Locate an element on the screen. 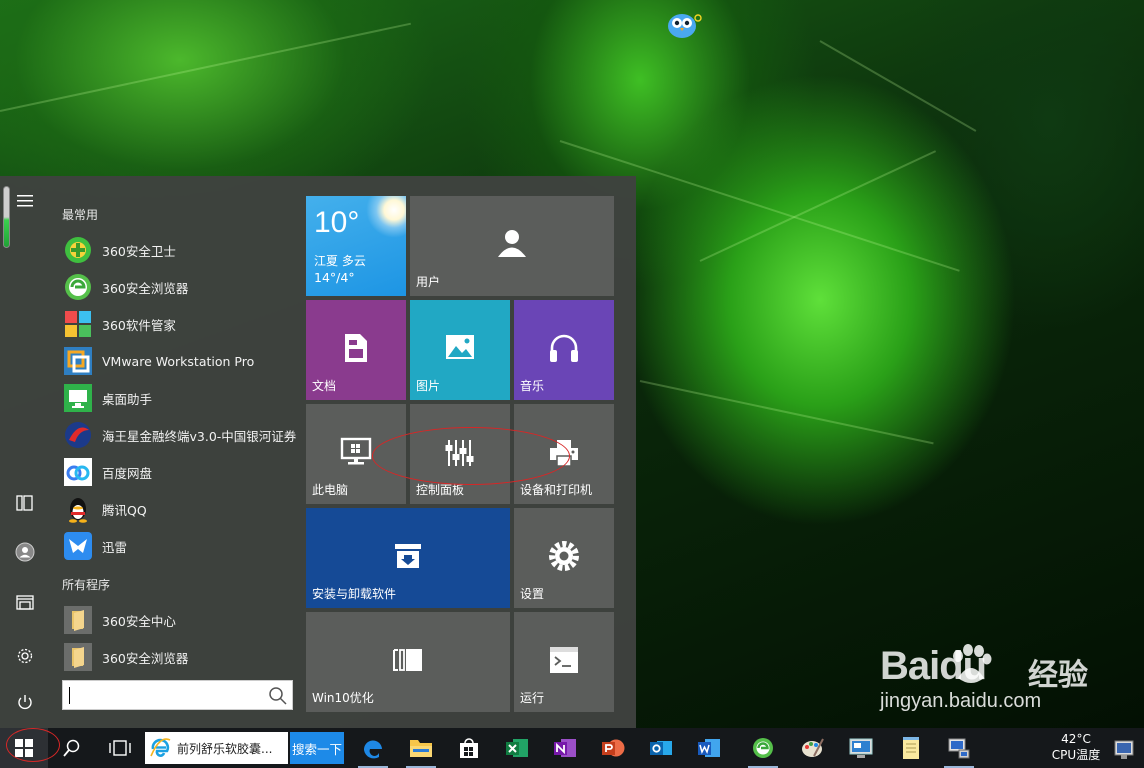  document-icon is located at coordinates (356, 348).